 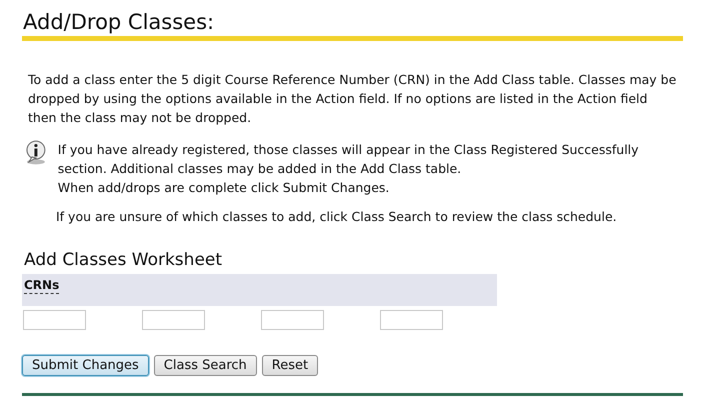 What do you see at coordinates (119, 22) in the screenshot?
I see `page-title: Add/Drop Classes:` at bounding box center [119, 22].